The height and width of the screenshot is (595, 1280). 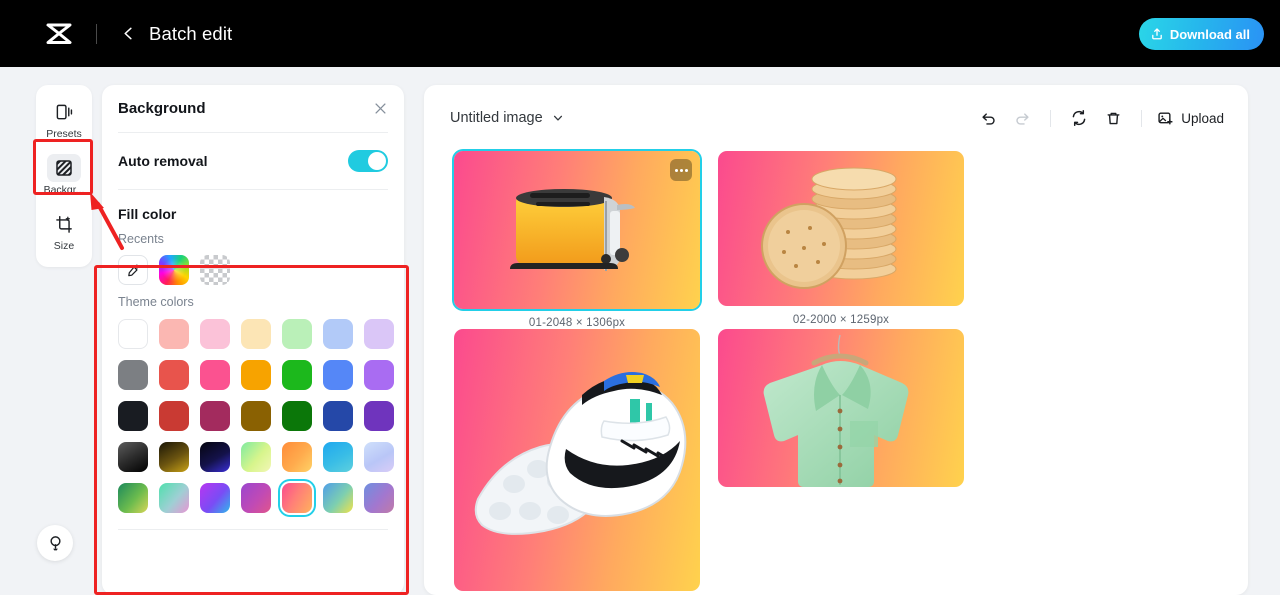 What do you see at coordinates (836, 118) in the screenshot?
I see `canvas-toolbar: Untitled image Upload` at bounding box center [836, 118].